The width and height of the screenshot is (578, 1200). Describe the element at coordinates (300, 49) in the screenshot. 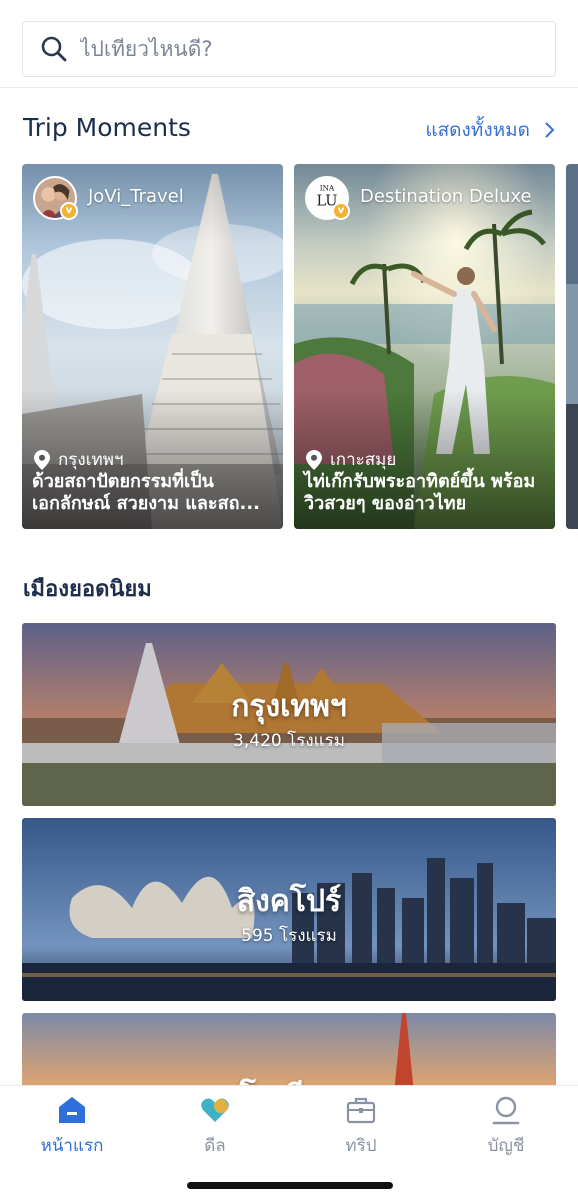

I see `search-input` at that location.